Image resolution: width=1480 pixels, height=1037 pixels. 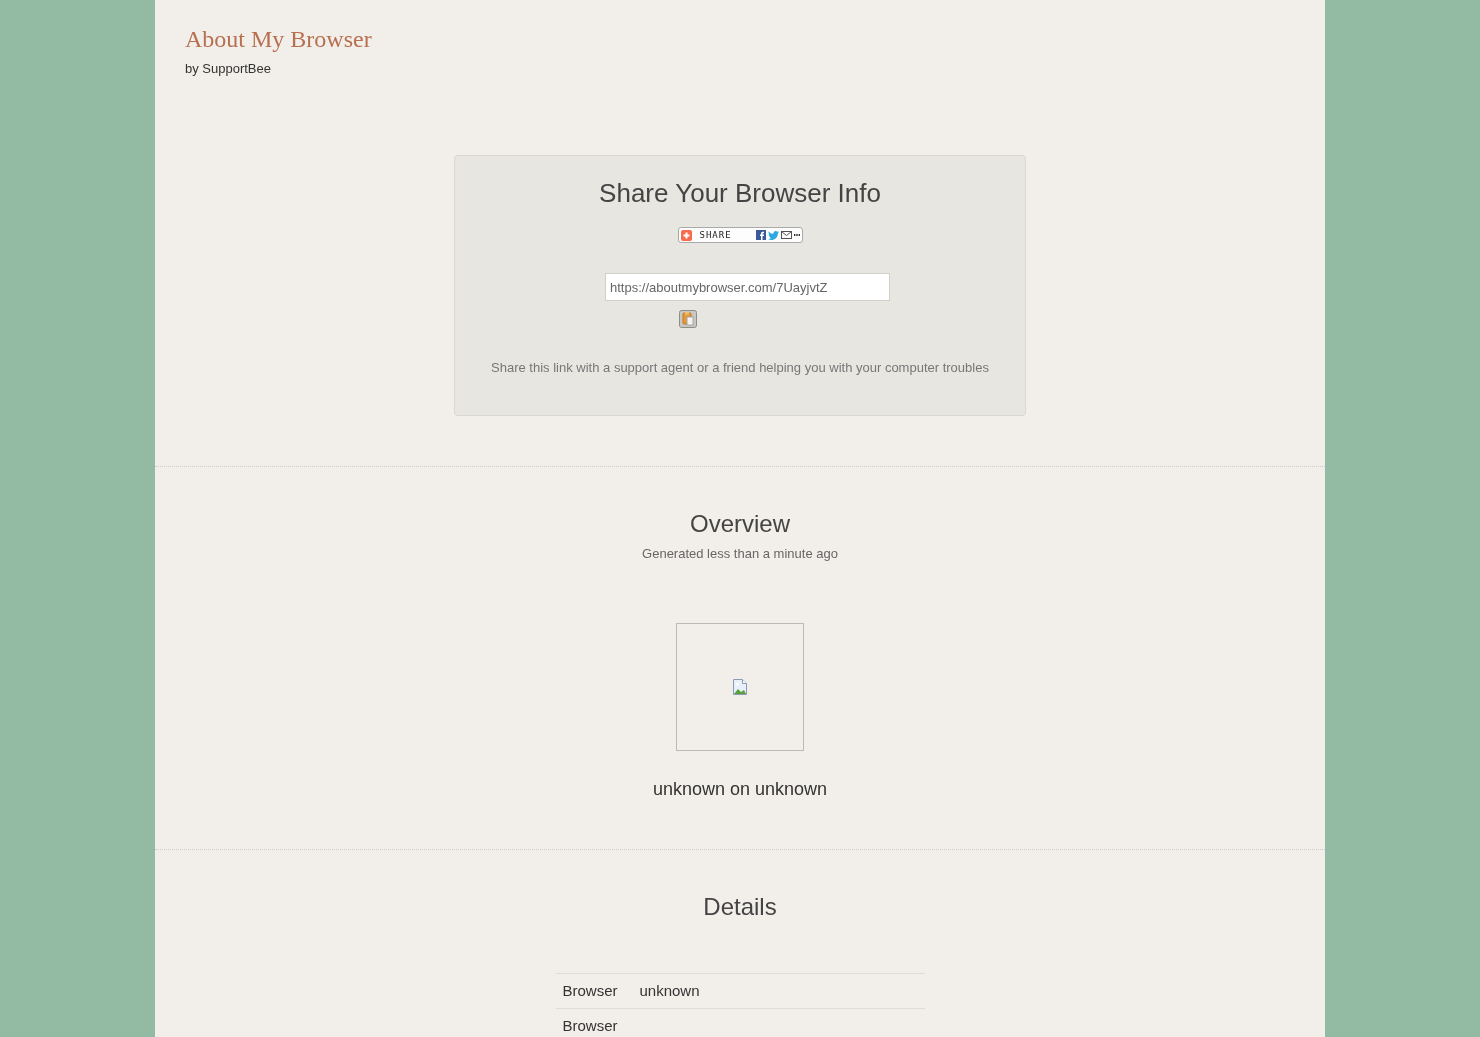 What do you see at coordinates (740, 789) in the screenshot?
I see `browser-summary: unknown on unknown` at bounding box center [740, 789].